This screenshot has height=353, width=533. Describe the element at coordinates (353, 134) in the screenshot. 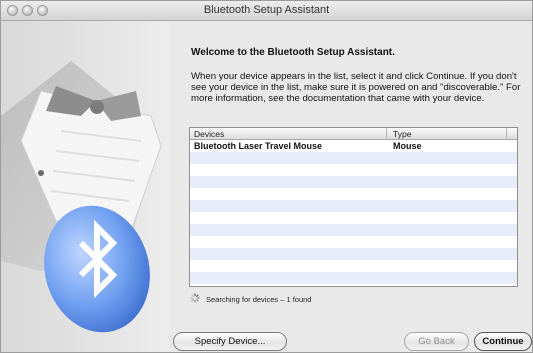

I see `device-list-header: Devices Type` at that location.